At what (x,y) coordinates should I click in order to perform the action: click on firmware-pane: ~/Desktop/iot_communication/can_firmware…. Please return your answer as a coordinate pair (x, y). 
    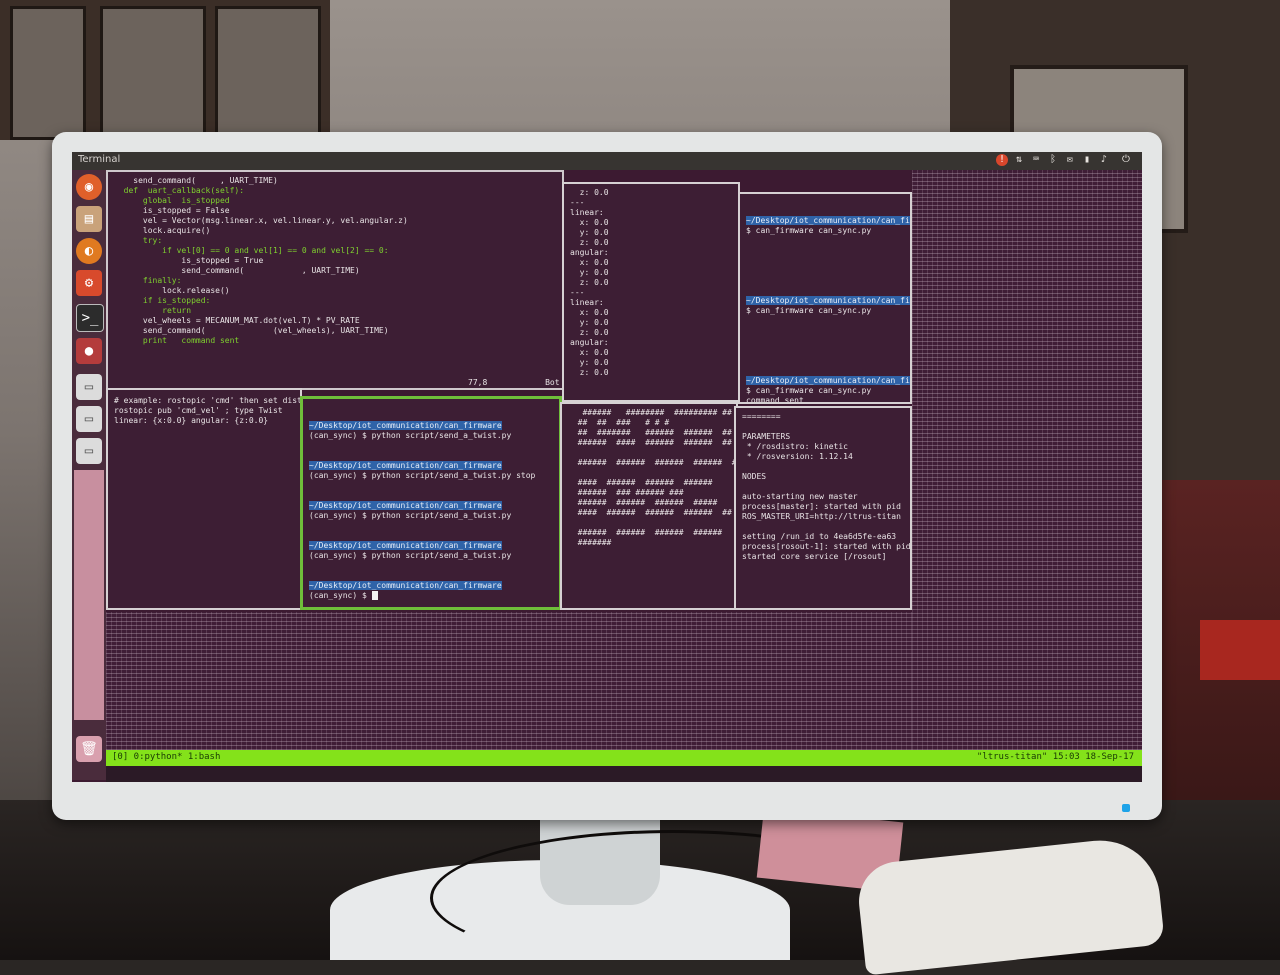
    Looking at the image, I should click on (825, 298).